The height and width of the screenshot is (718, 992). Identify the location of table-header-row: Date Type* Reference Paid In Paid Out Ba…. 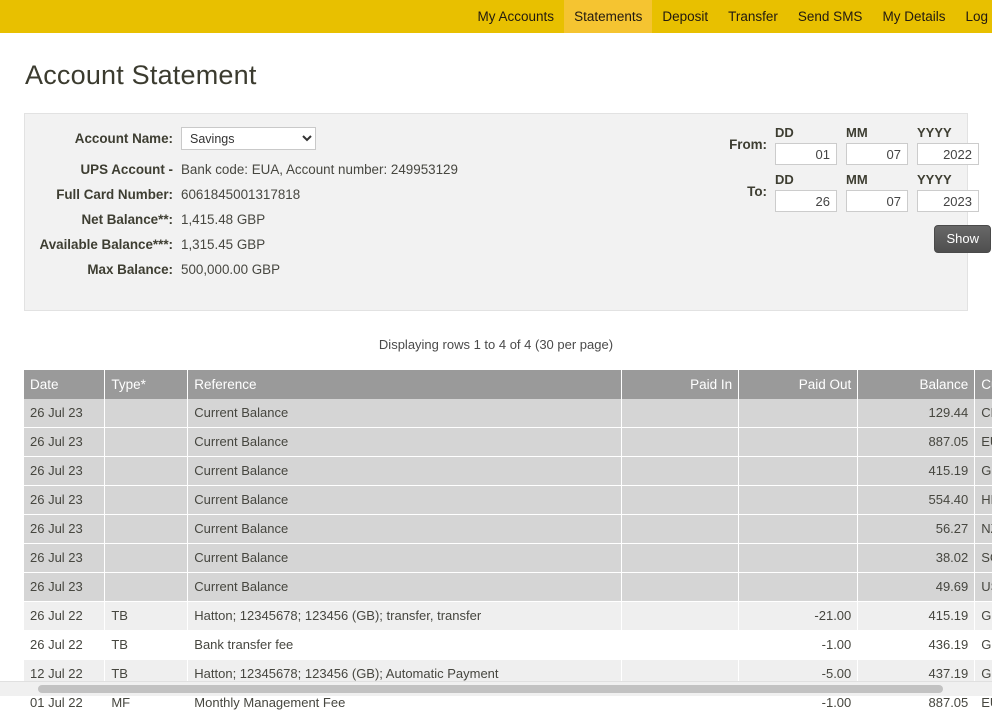
(508, 384).